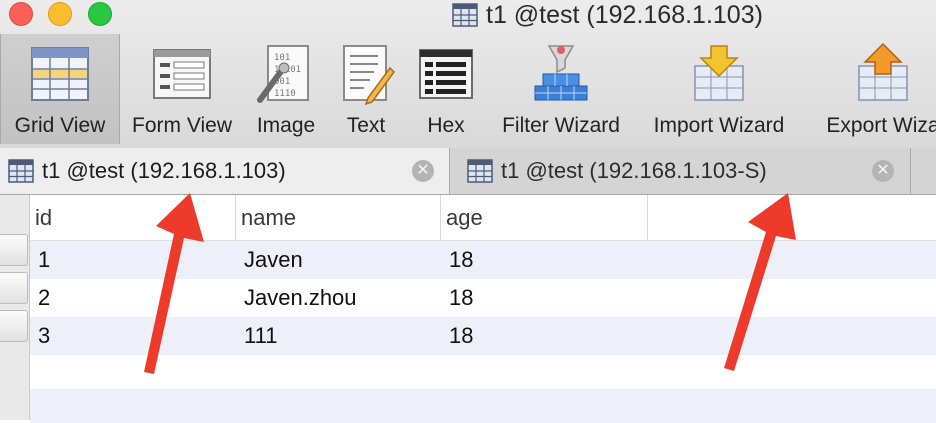 Image resolution: width=936 pixels, height=423 pixels. I want to click on close-window-button, so click(21, 14).